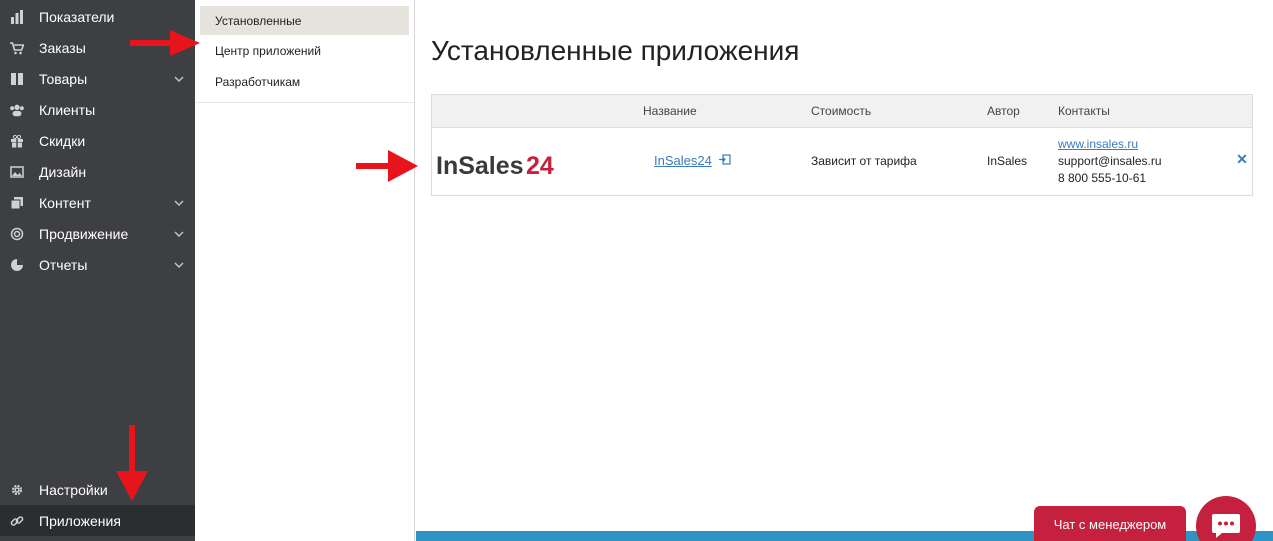  I want to click on remove-app-close-icon: ✕, so click(1242, 159).